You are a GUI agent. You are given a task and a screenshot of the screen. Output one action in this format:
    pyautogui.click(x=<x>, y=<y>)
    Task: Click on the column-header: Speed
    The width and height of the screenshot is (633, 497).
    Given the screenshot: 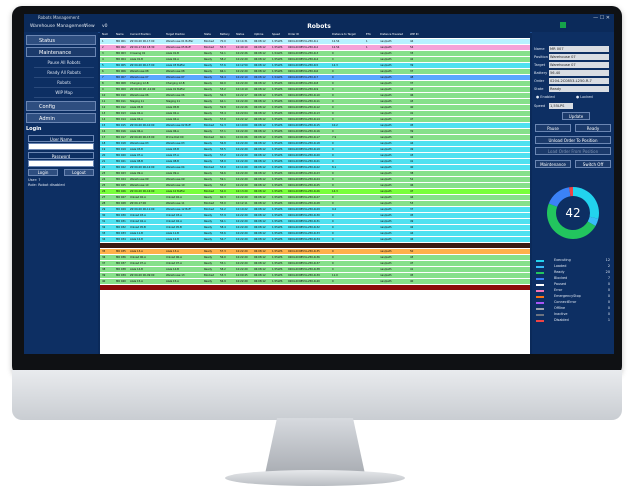 What is the action you would take?
    pyautogui.click(x=279, y=35)
    